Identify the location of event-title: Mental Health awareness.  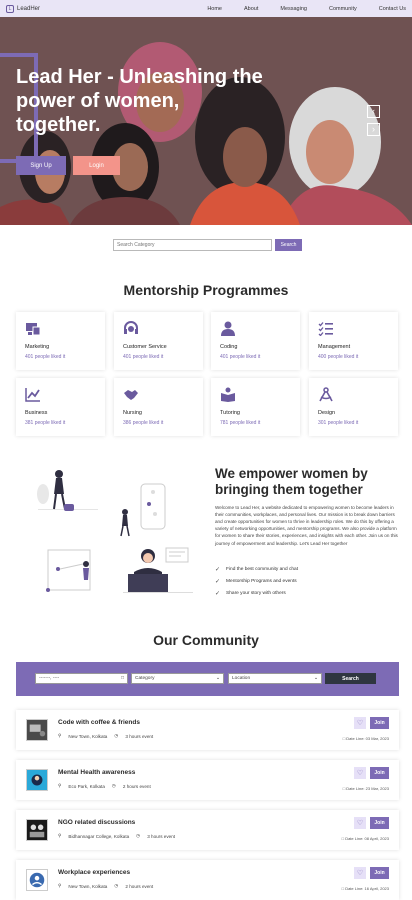
(96, 772).